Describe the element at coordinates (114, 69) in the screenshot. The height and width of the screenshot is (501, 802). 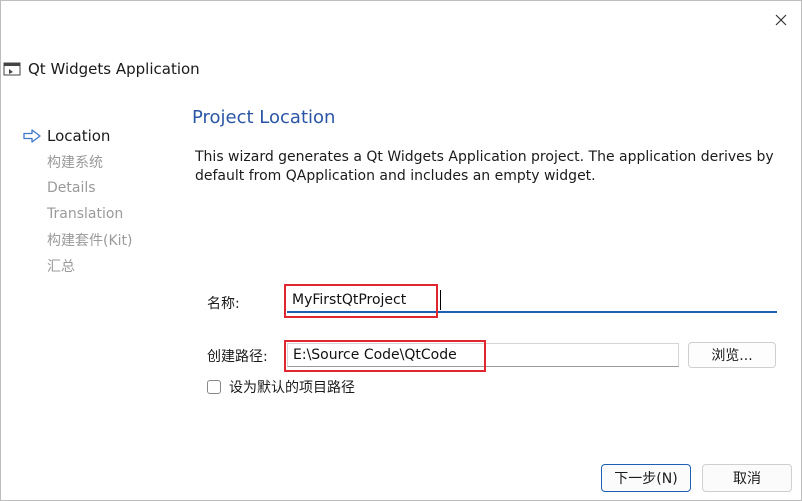
I see `window-title: Qt Widgets Application` at that location.